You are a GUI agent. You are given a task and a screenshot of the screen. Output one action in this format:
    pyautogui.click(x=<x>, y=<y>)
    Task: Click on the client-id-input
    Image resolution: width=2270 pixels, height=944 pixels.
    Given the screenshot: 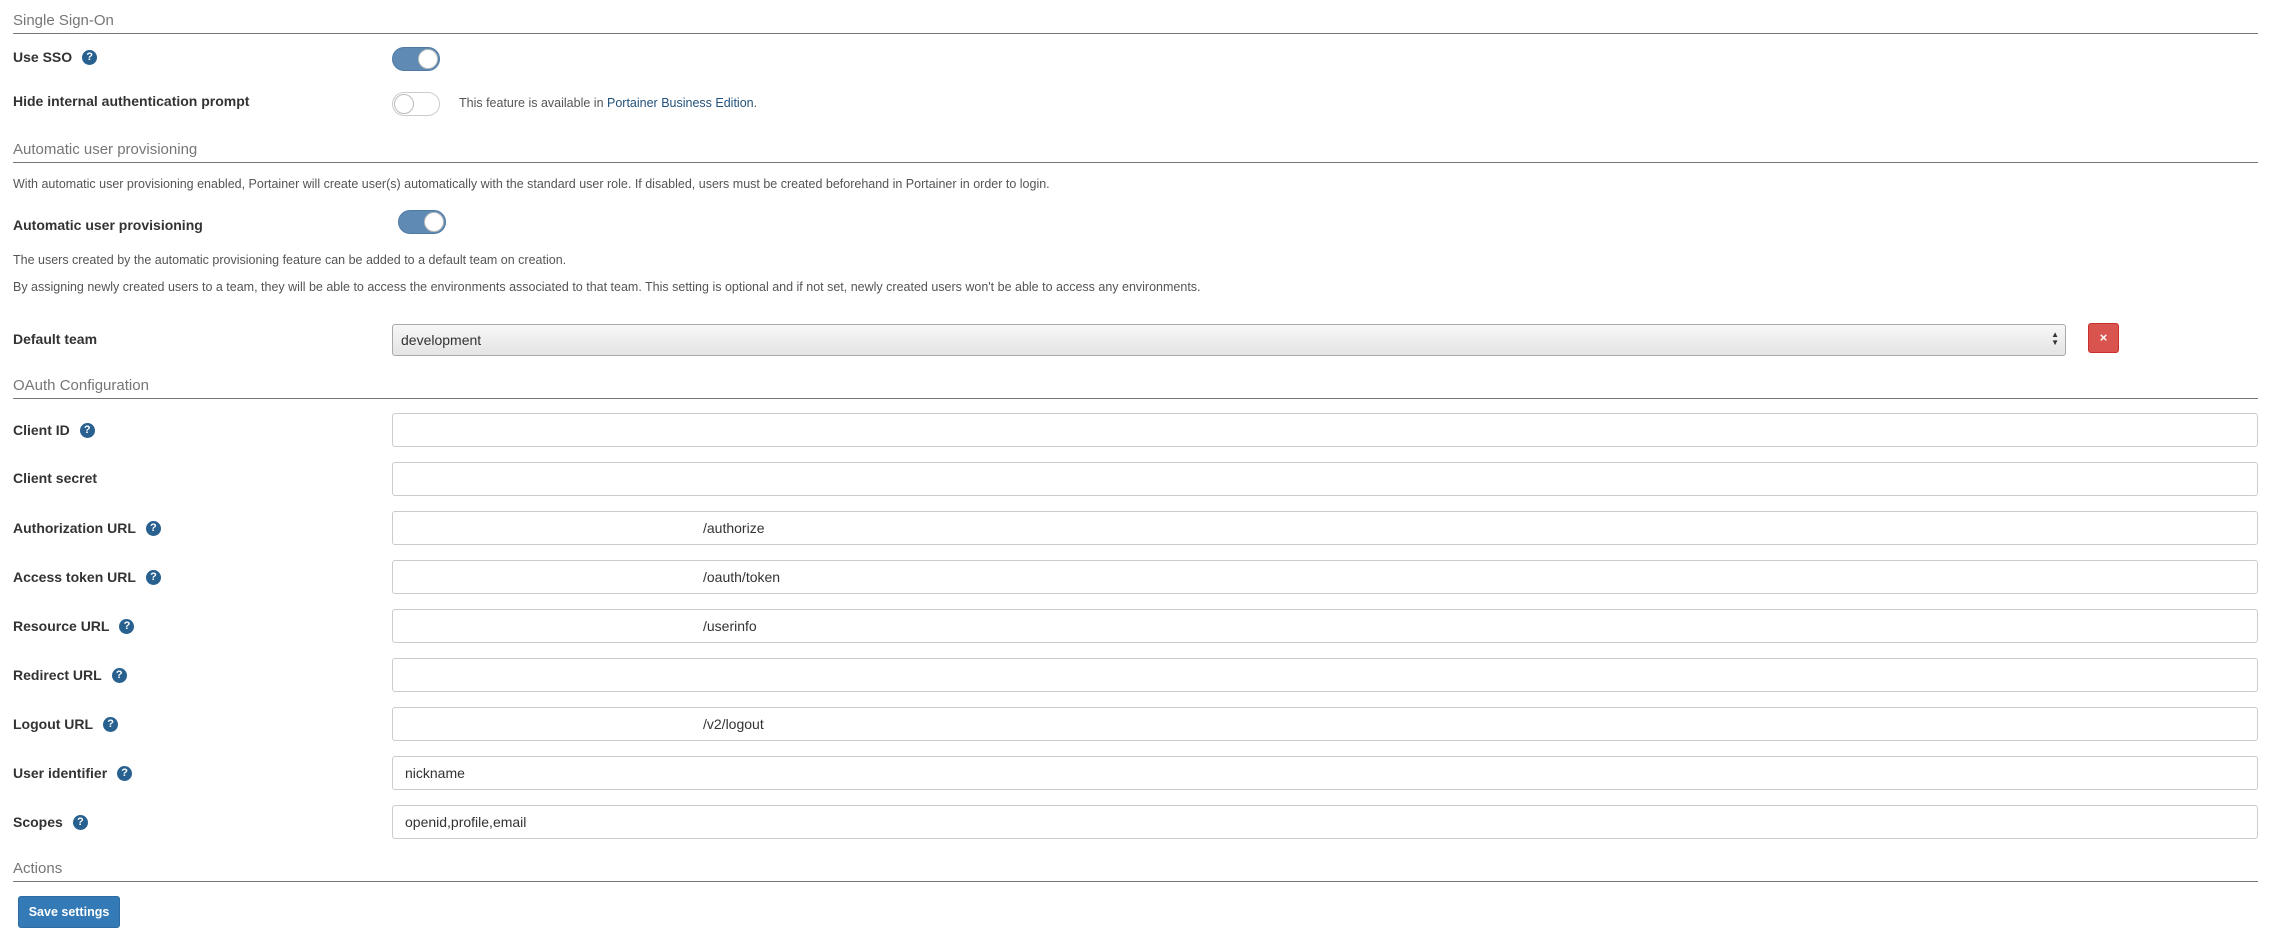 What is the action you would take?
    pyautogui.click(x=1325, y=430)
    